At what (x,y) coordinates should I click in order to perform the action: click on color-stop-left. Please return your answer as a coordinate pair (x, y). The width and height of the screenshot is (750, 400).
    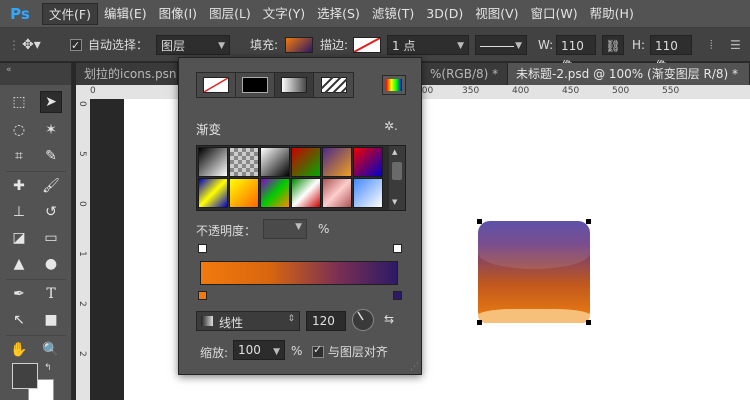
    Looking at the image, I should click on (202, 295).